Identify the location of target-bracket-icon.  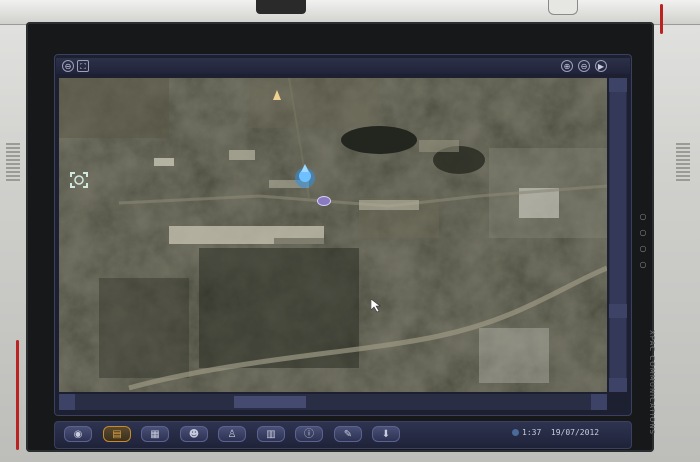
(79, 180).